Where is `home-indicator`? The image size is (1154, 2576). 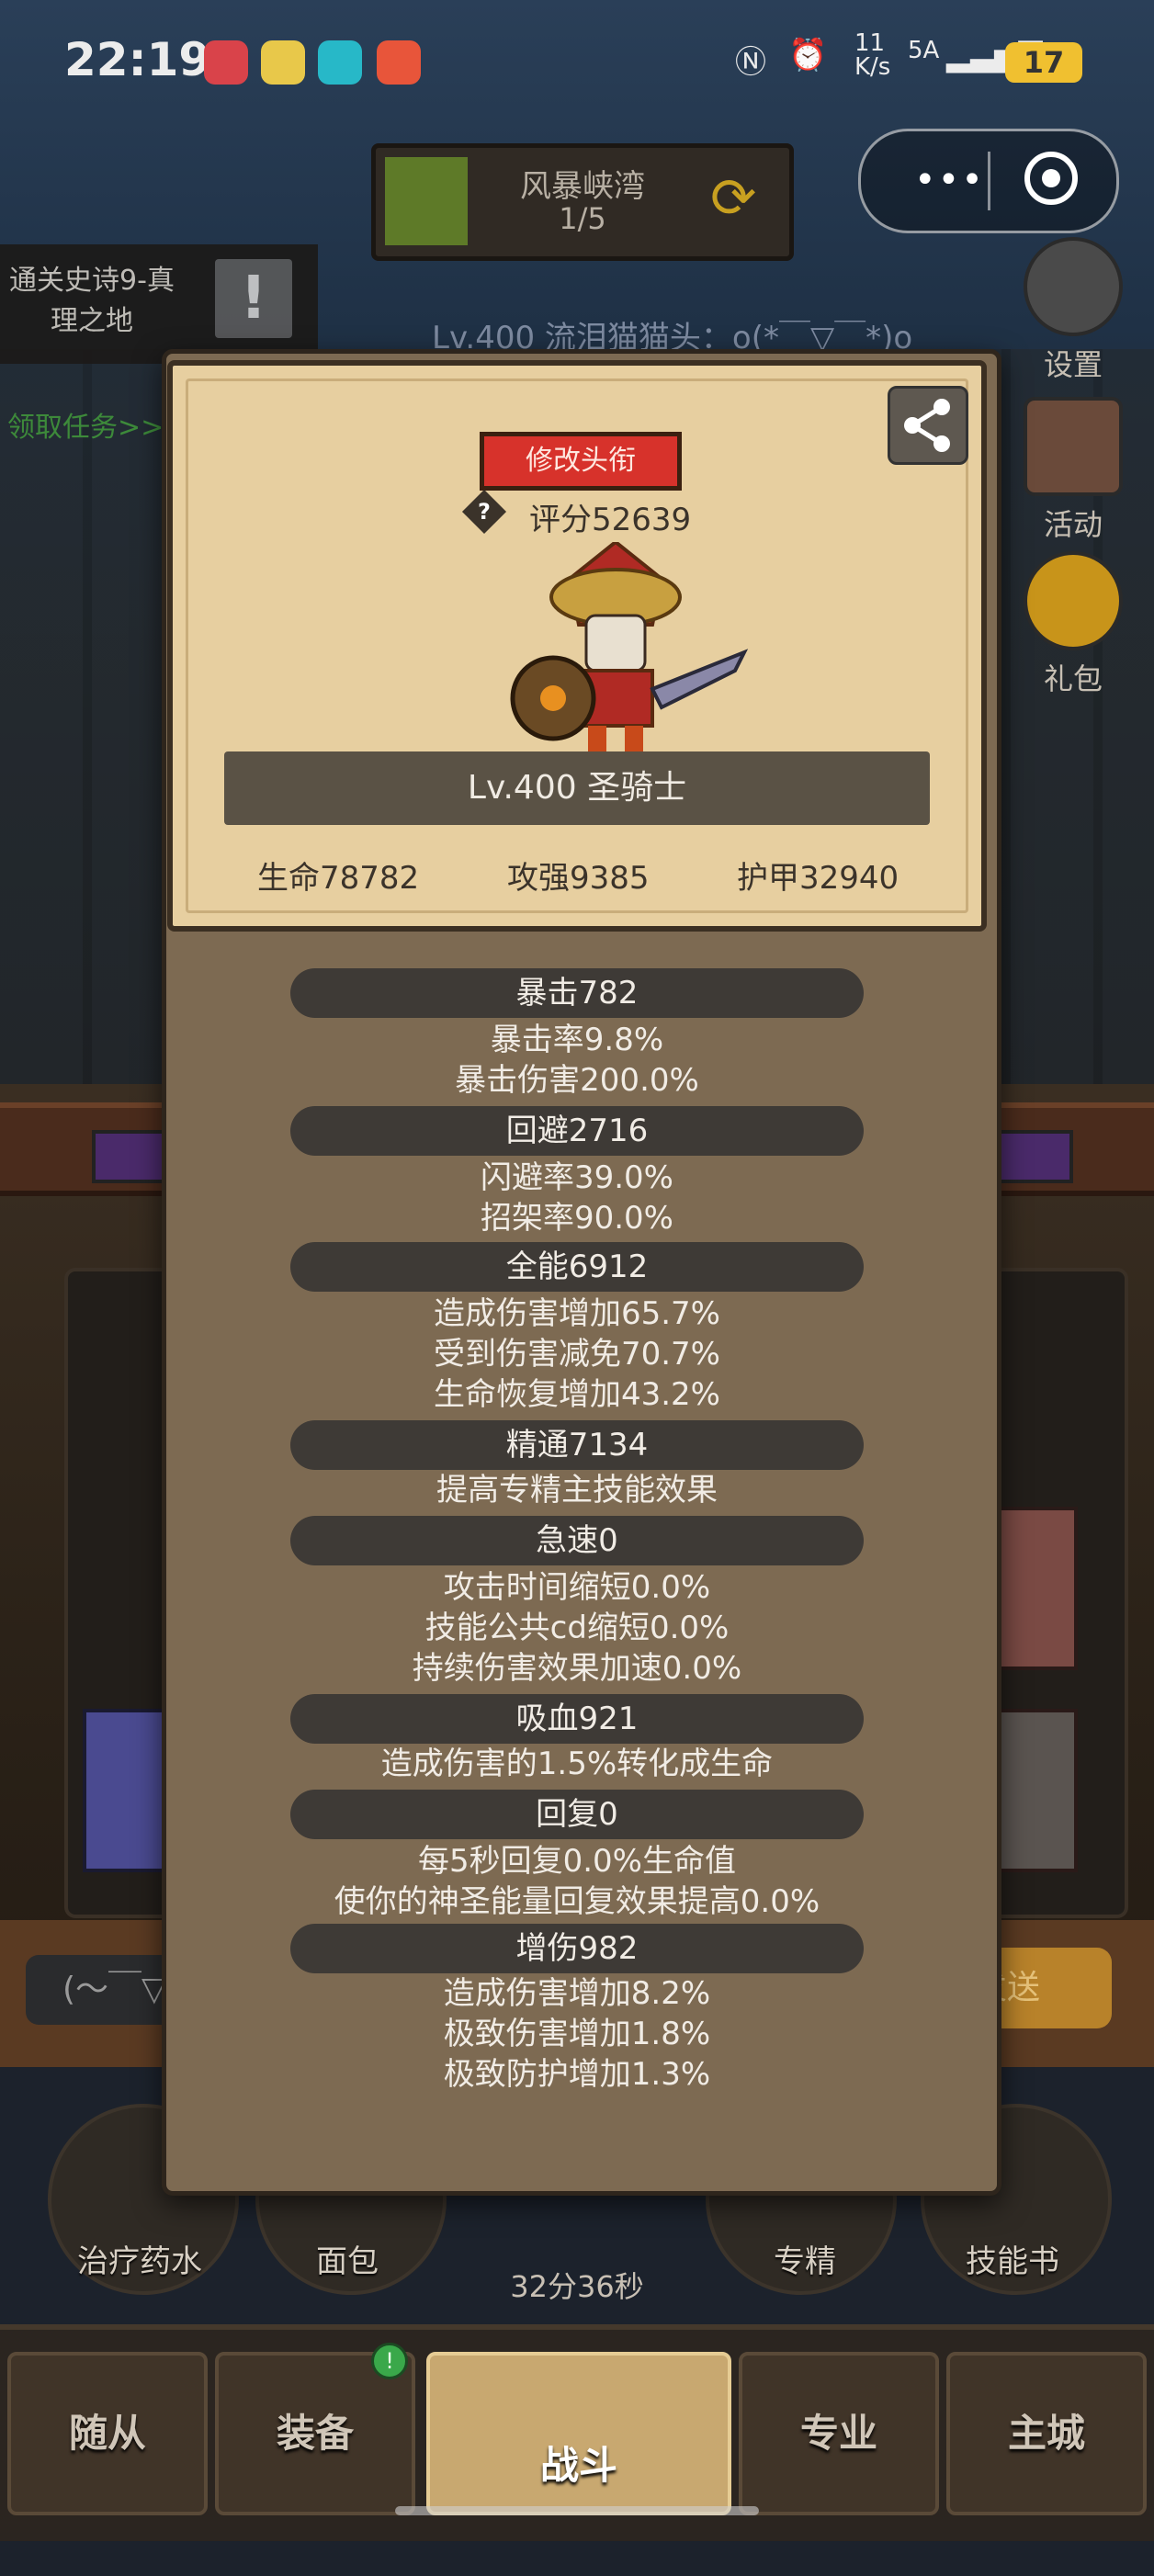
home-indicator is located at coordinates (577, 2510).